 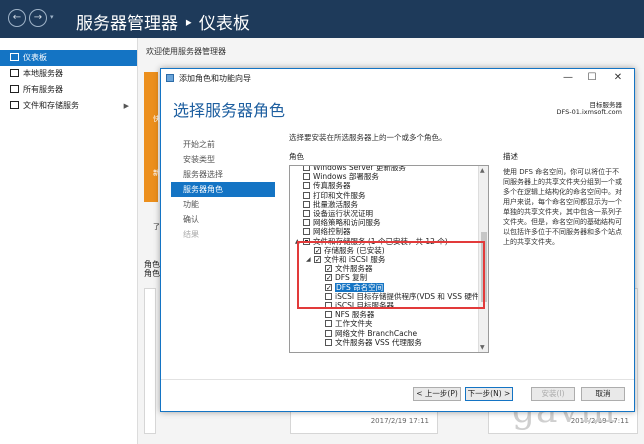 What do you see at coordinates (489, 394) in the screenshot?
I see `next-button: 下一步(N) >` at bounding box center [489, 394].